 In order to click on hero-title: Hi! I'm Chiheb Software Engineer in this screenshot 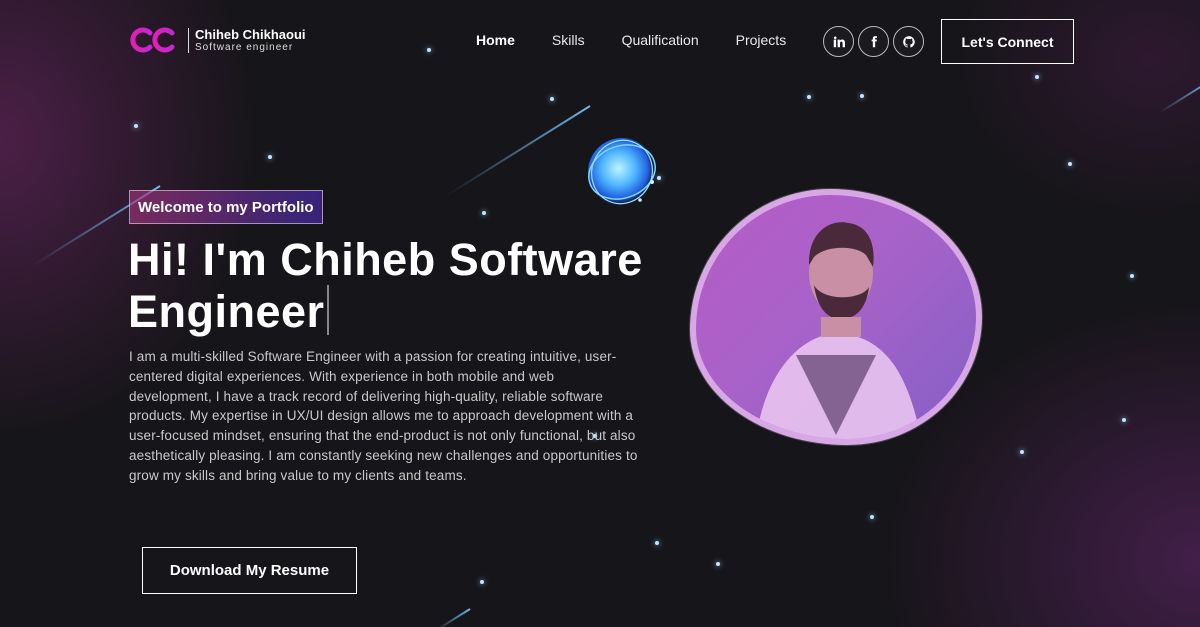, I will do `click(408, 285)`.